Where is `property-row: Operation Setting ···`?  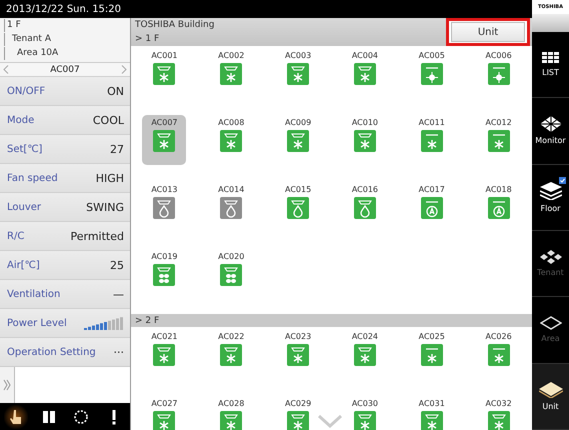
property-row: Operation Setting ··· is located at coordinates (65, 351).